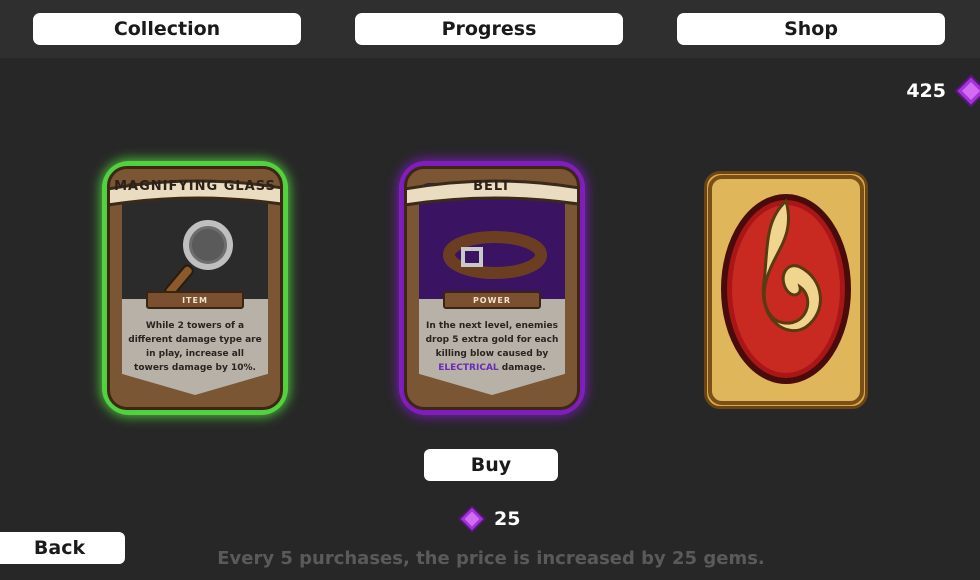  I want to click on card-face-down, so click(786, 290).